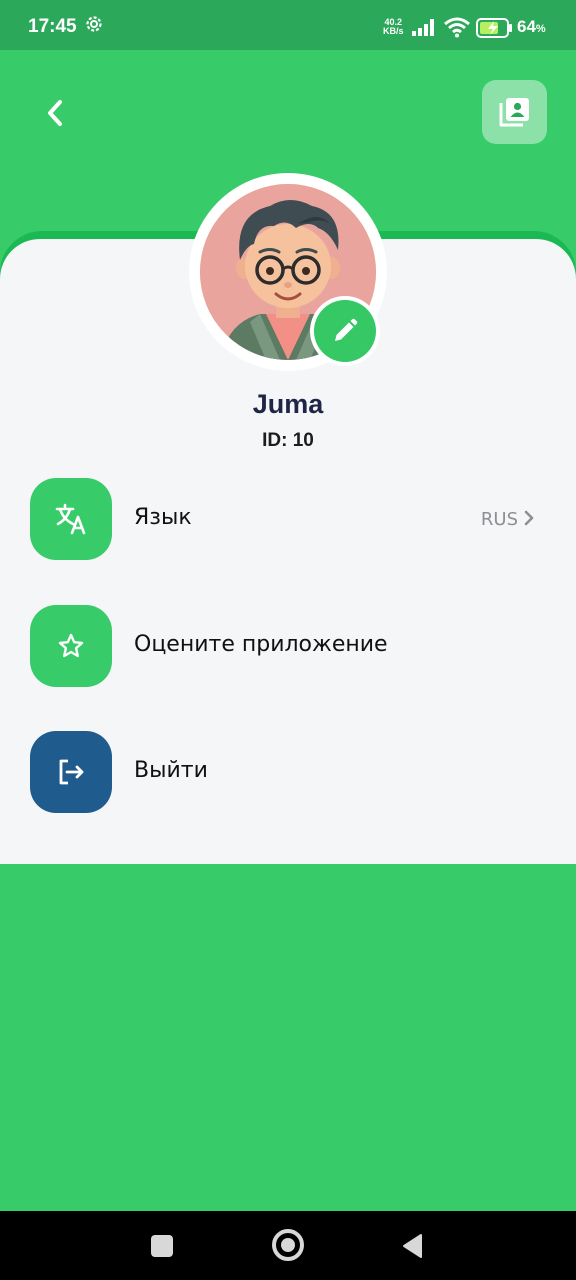 The width and height of the screenshot is (576, 1280). I want to click on logout-icon, so click(71, 772).